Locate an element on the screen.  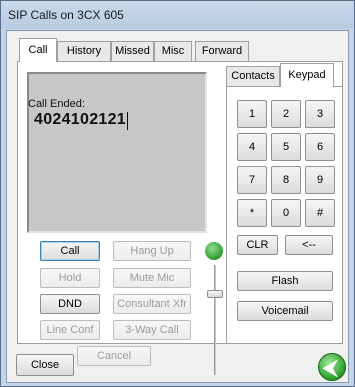
key-hash: # is located at coordinates (320, 213).